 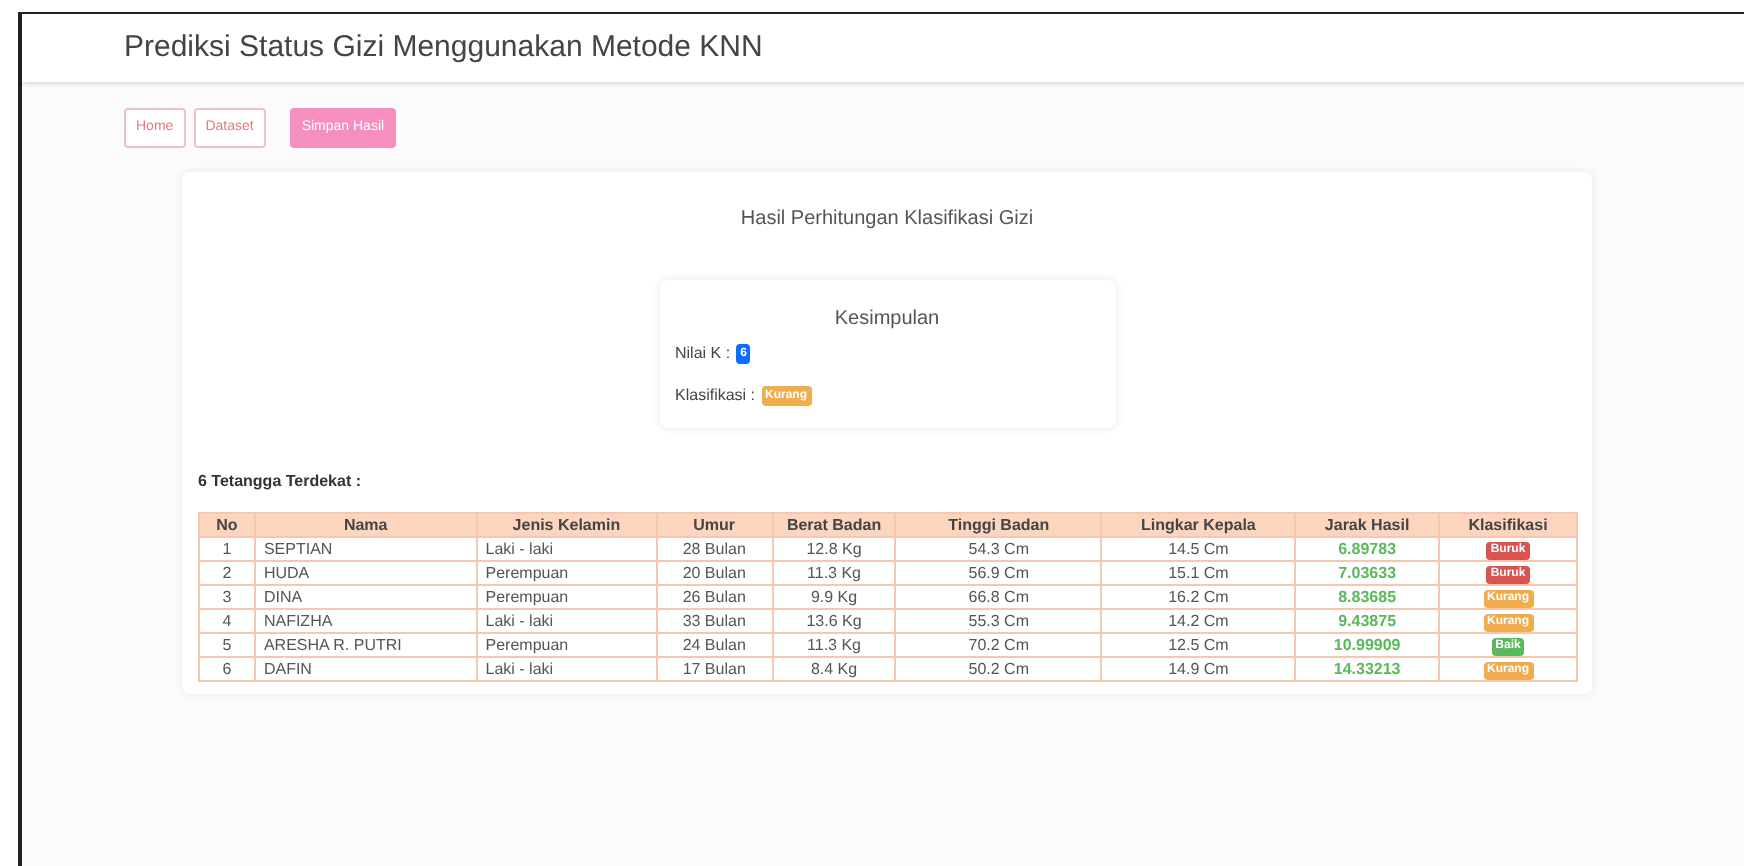 What do you see at coordinates (834, 549) in the screenshot?
I see `table-cell: 12.8 Kg` at bounding box center [834, 549].